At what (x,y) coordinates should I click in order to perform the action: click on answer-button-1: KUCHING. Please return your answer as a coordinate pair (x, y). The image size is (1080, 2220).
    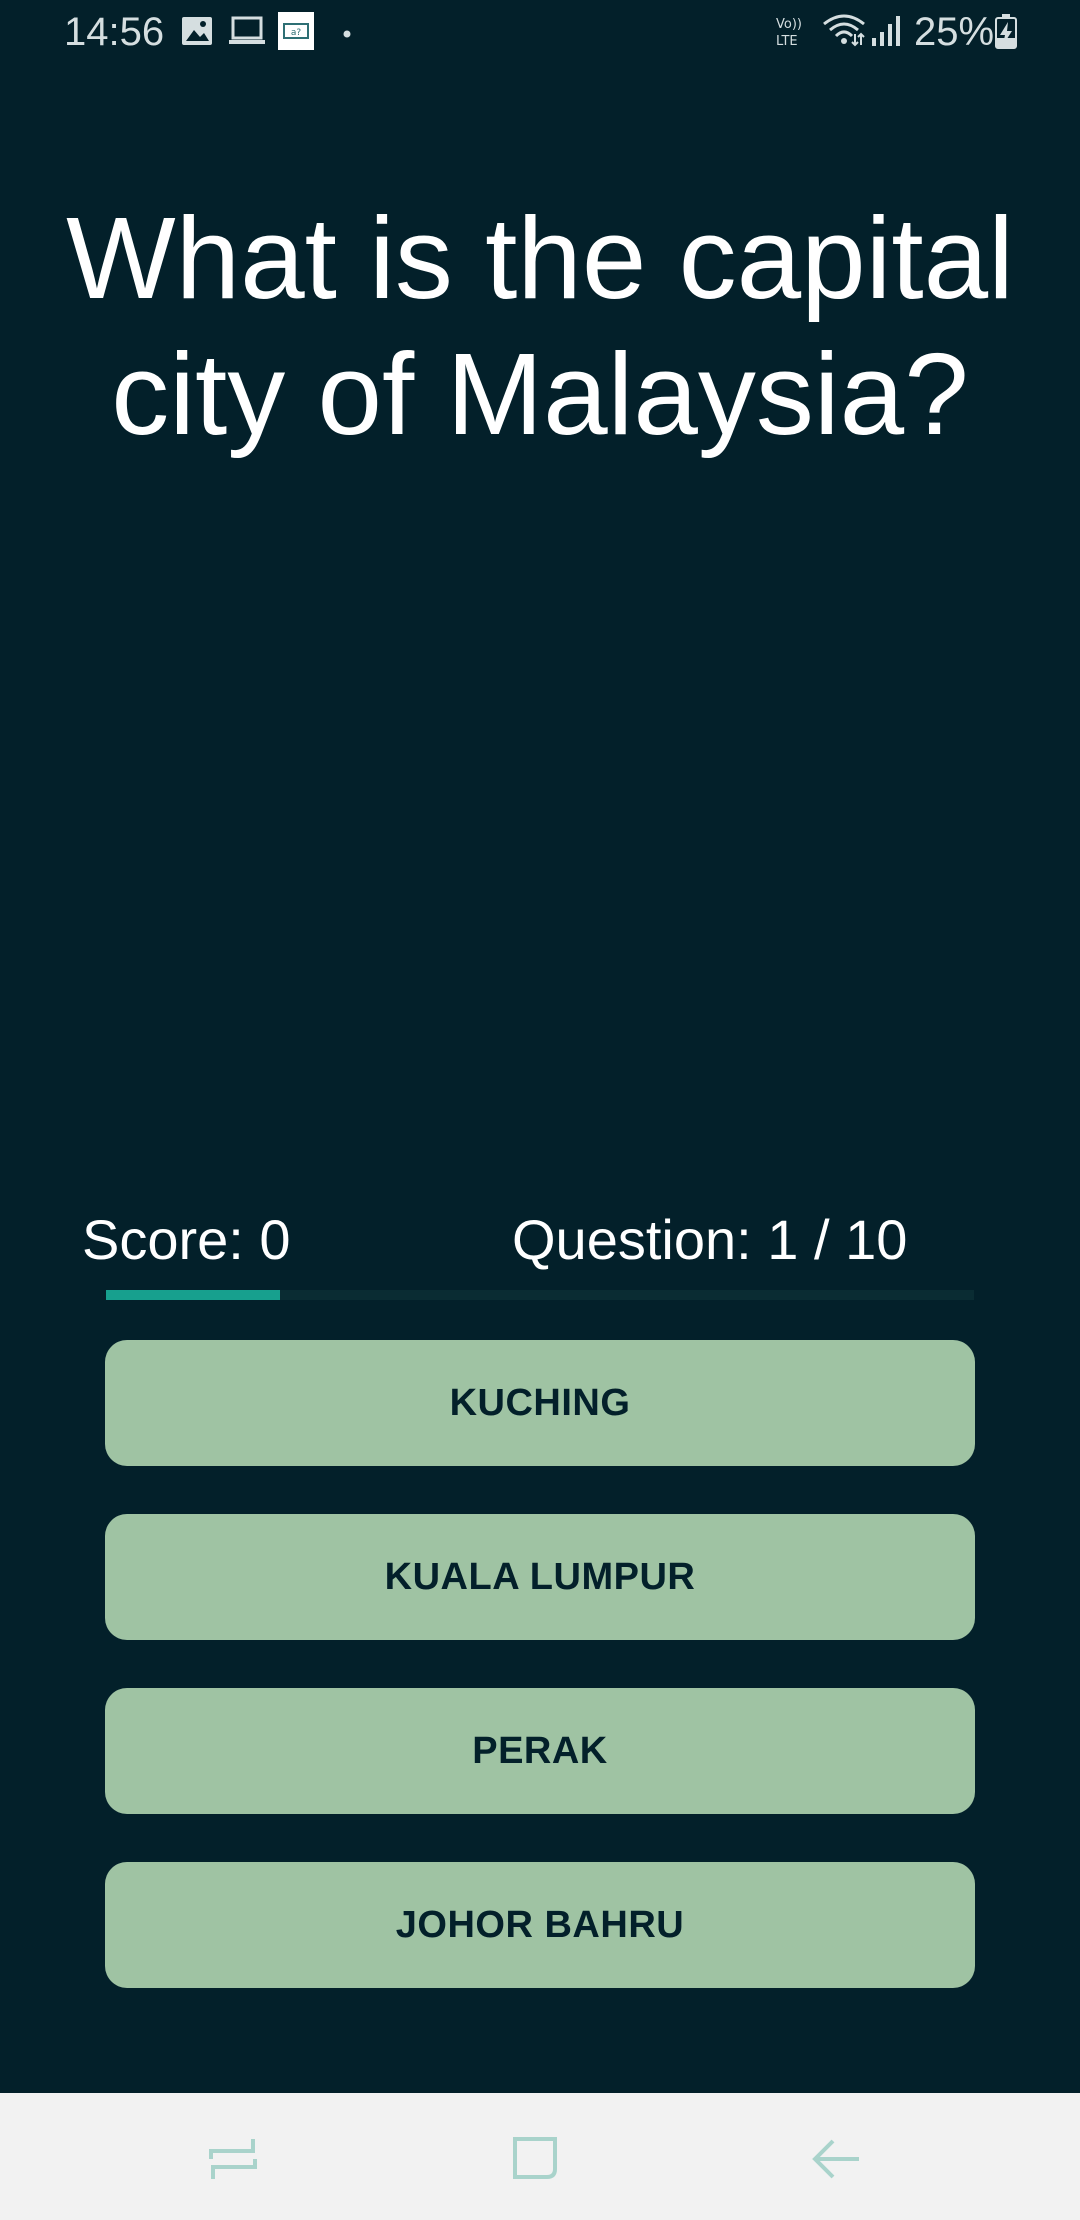
    Looking at the image, I should click on (540, 1403).